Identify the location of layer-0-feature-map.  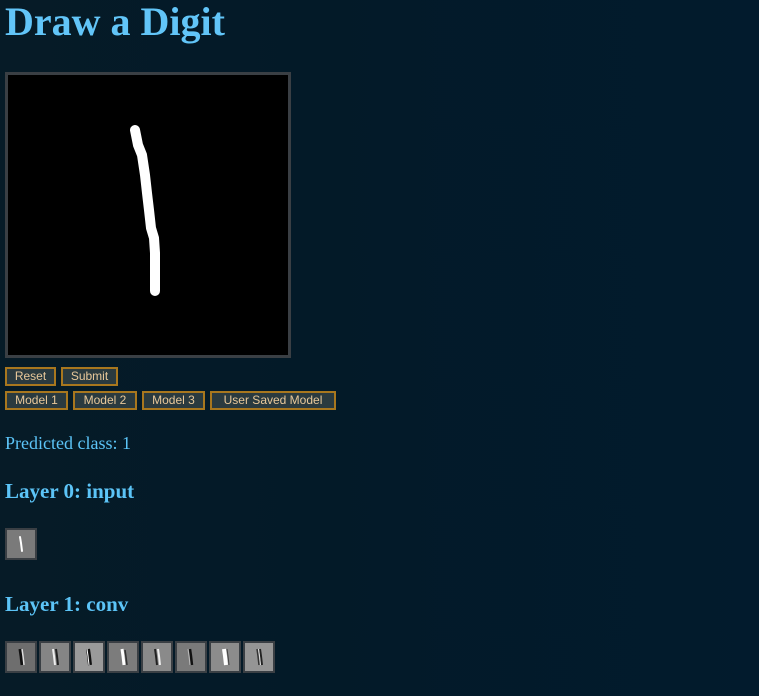
(21, 544).